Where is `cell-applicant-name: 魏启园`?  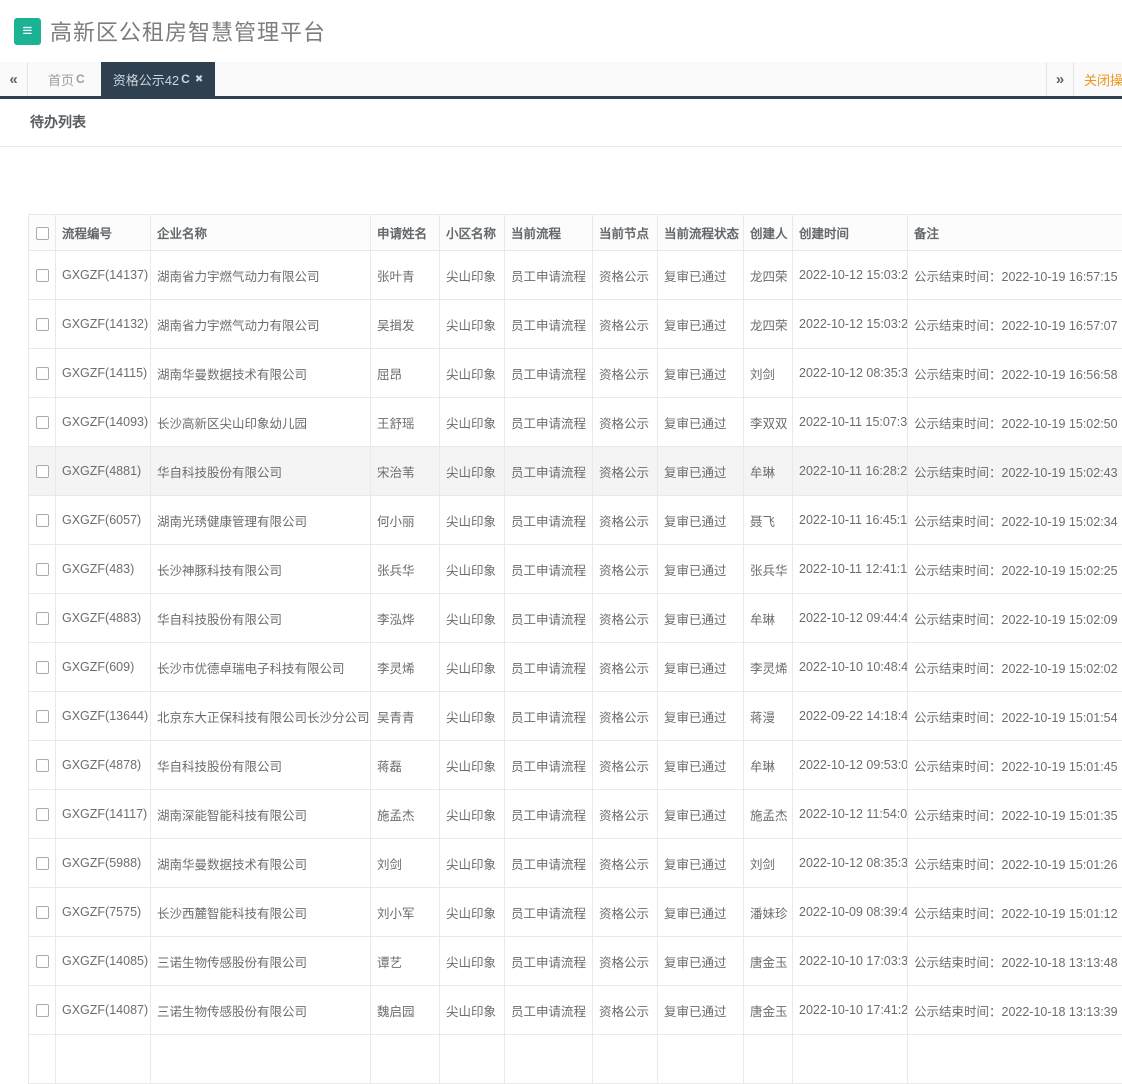
cell-applicant-name: 魏启园 is located at coordinates (405, 1010).